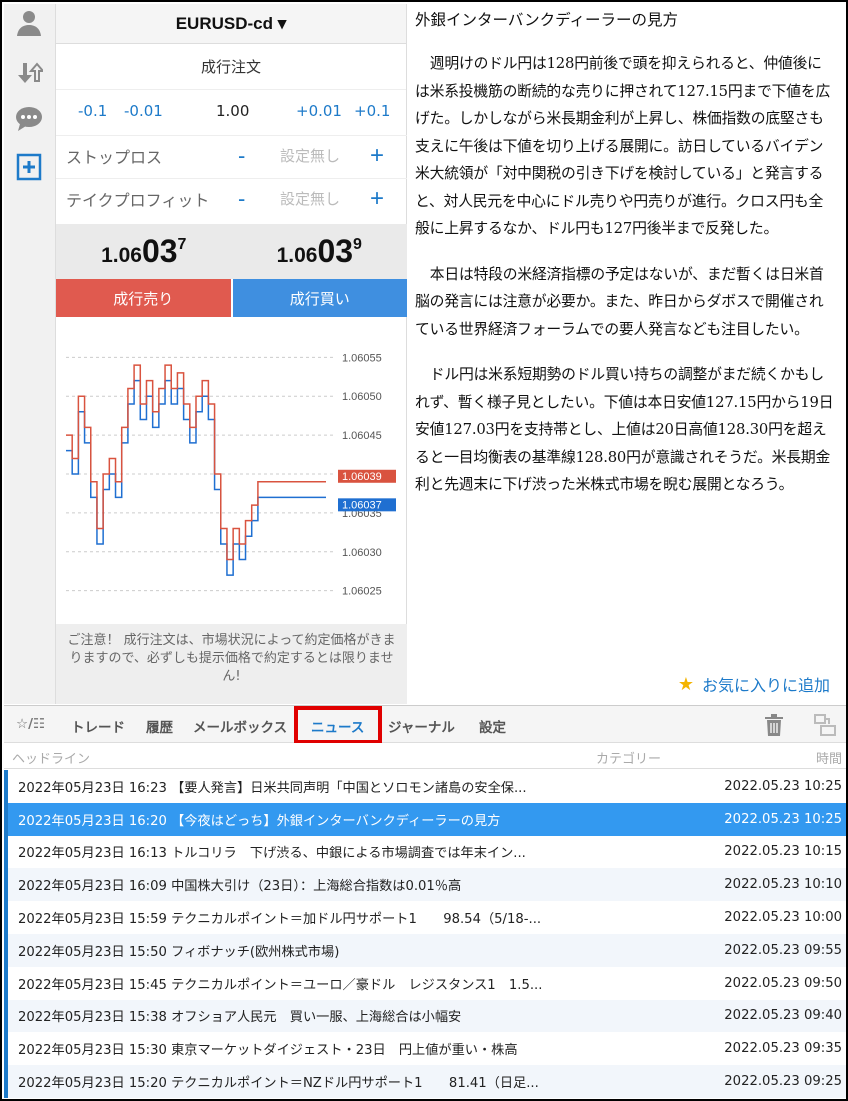 The height and width of the screenshot is (1101, 848). What do you see at coordinates (159, 251) in the screenshot?
I see `bid-price-pips: 03` at bounding box center [159, 251].